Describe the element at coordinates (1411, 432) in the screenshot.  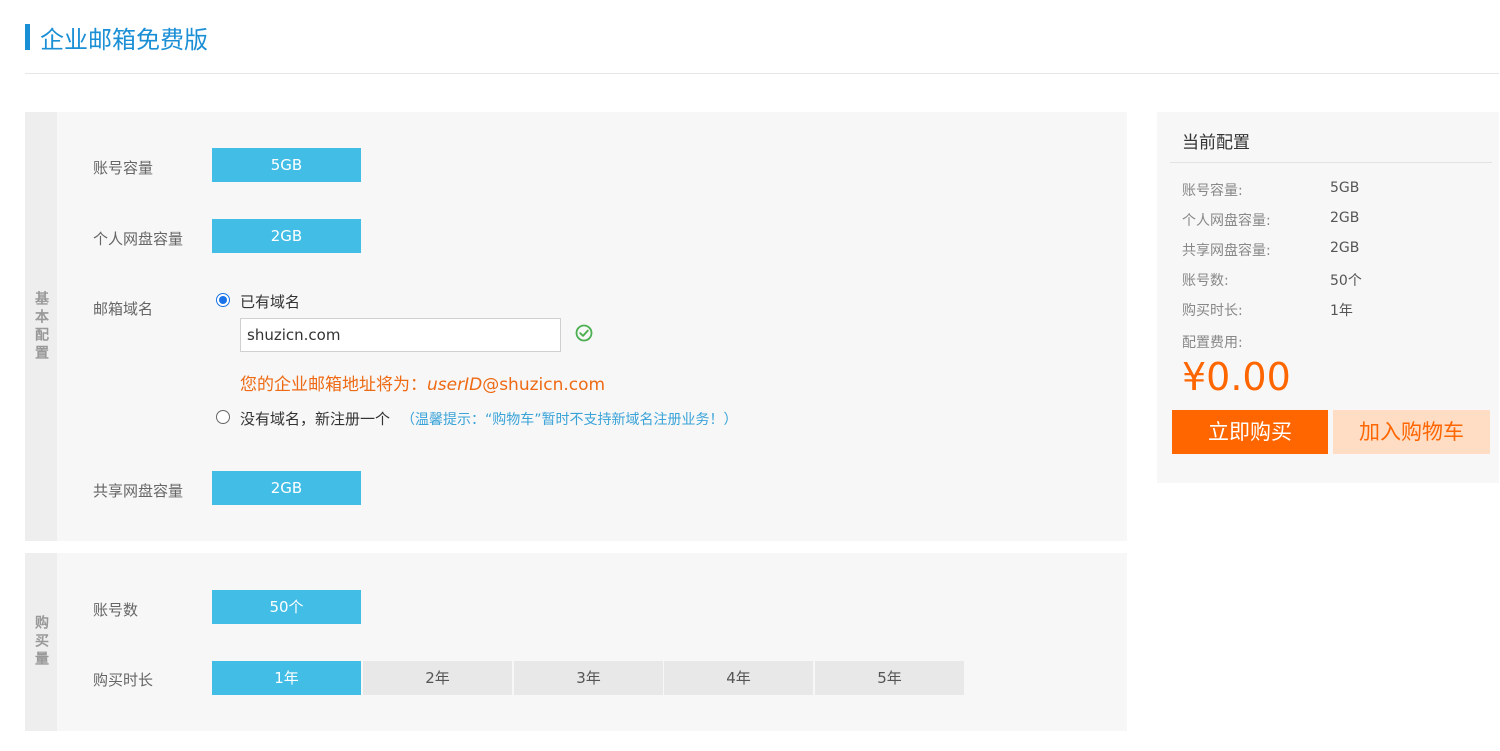
I see `add-to-cart-button: 加入购物车` at that location.